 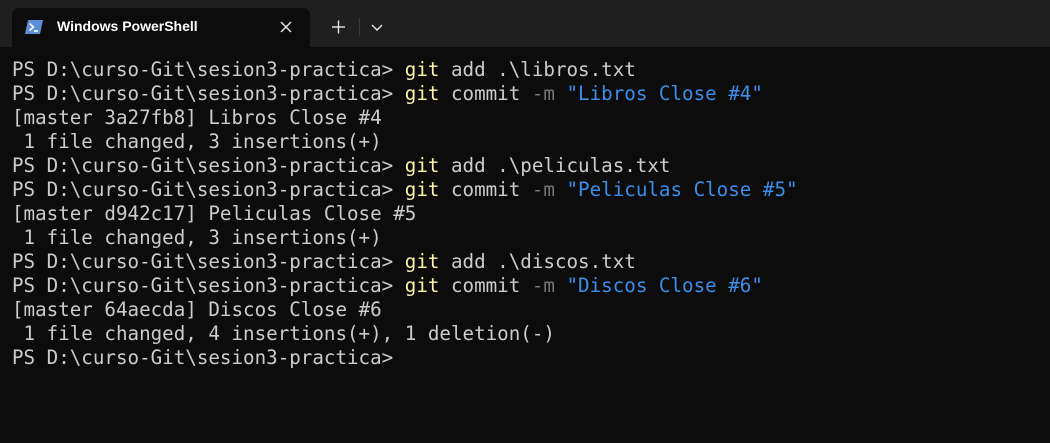 What do you see at coordinates (338, 27) in the screenshot?
I see `plus-icon` at bounding box center [338, 27].